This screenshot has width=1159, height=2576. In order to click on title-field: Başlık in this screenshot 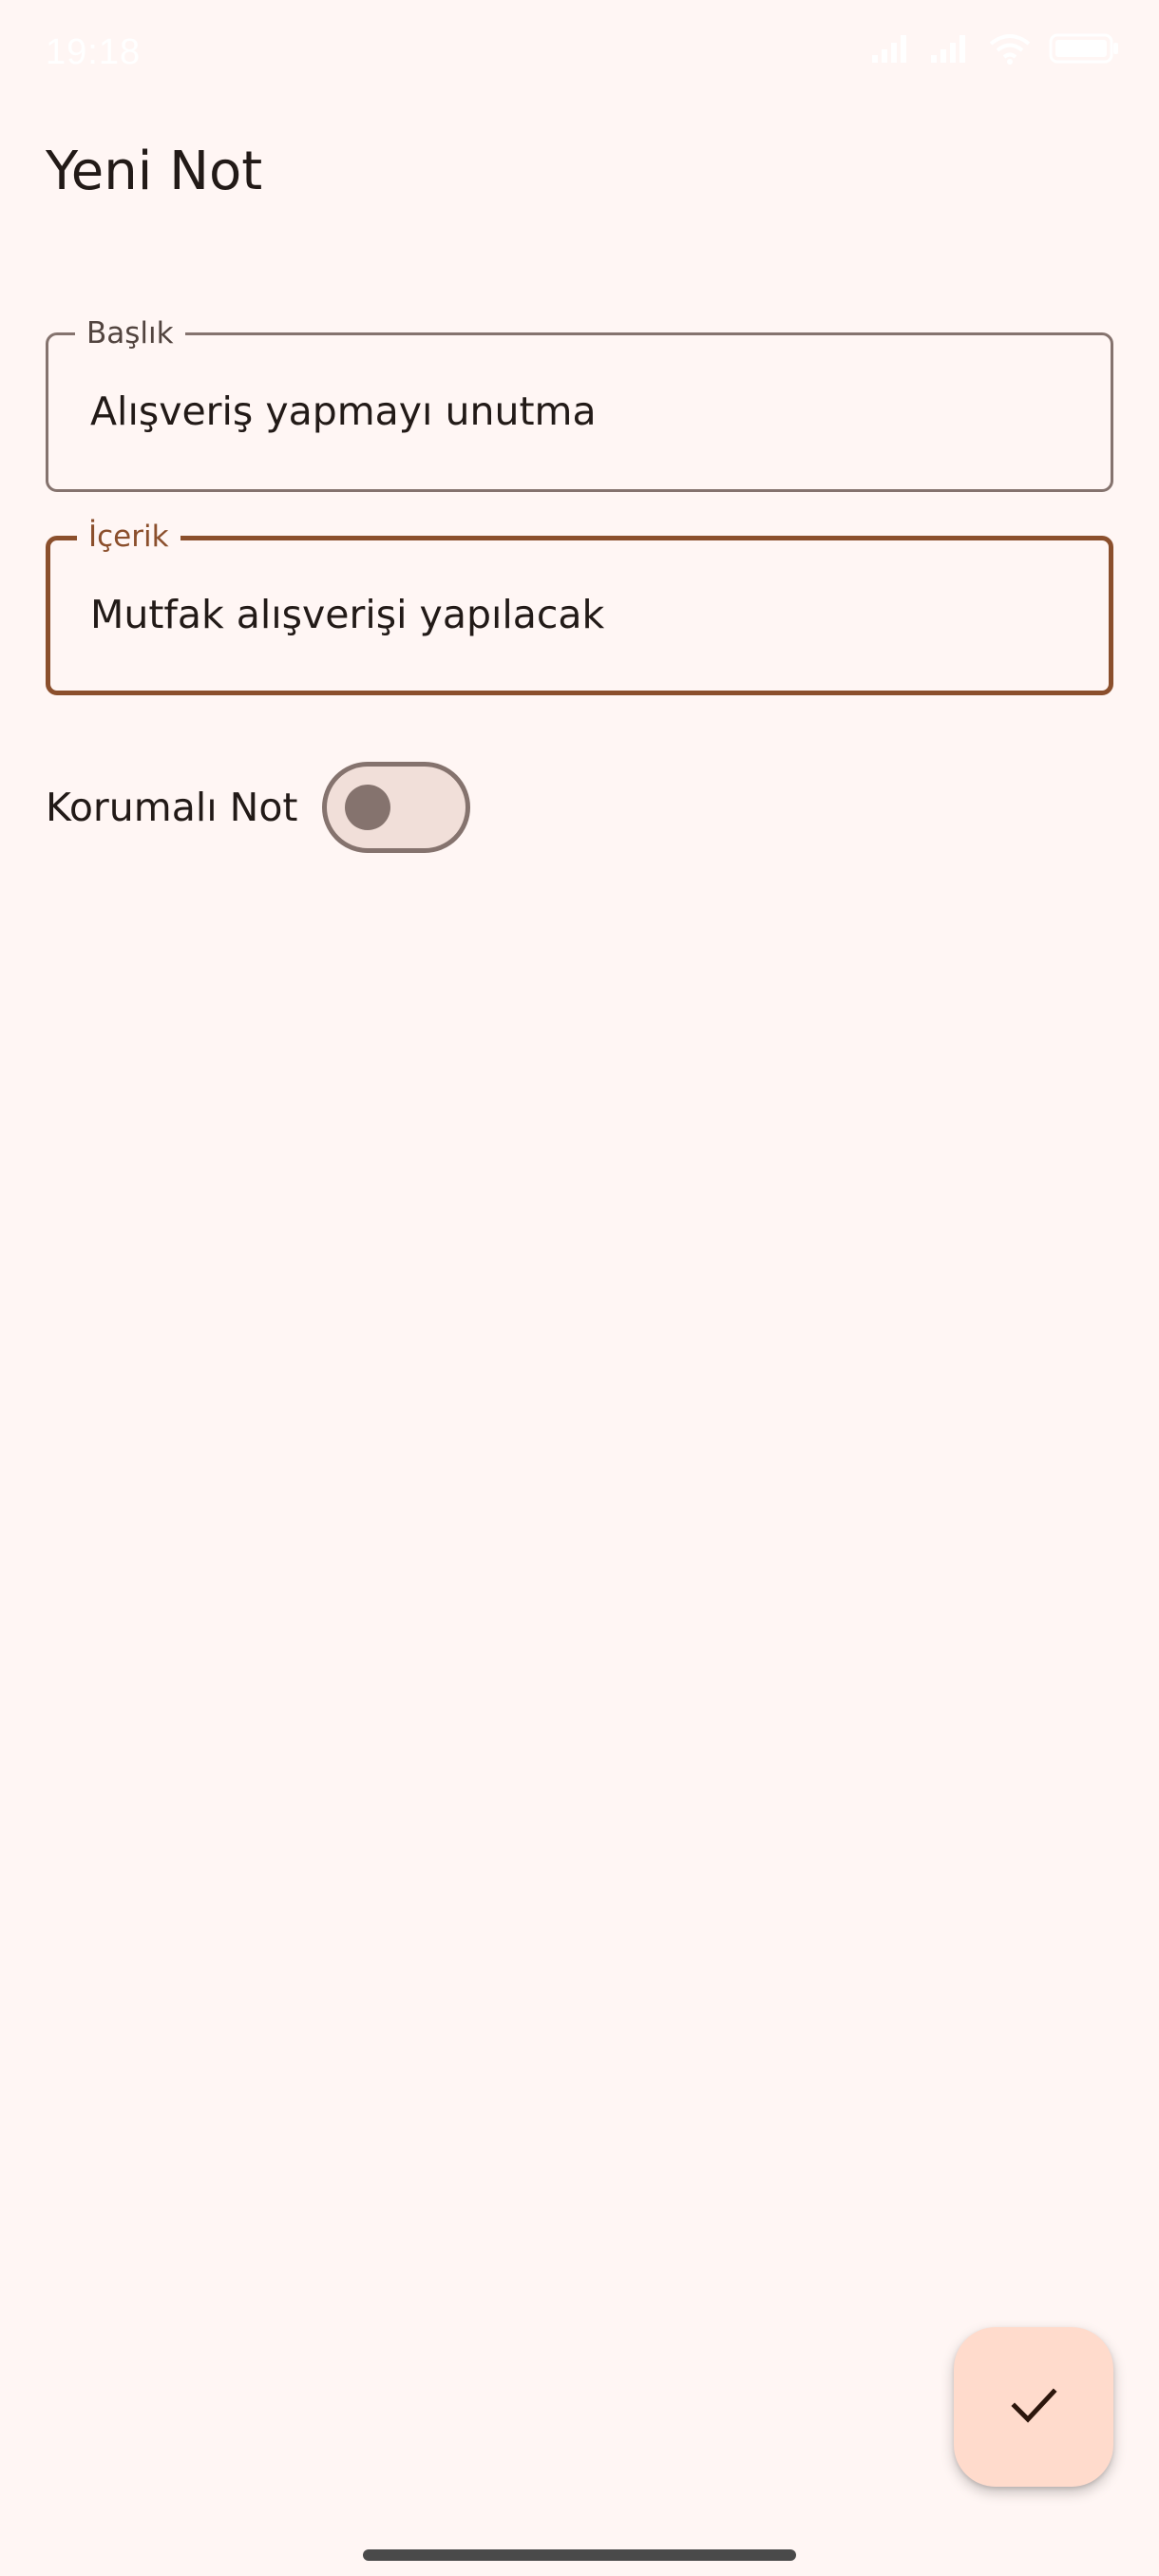, I will do `click(579, 403)`.